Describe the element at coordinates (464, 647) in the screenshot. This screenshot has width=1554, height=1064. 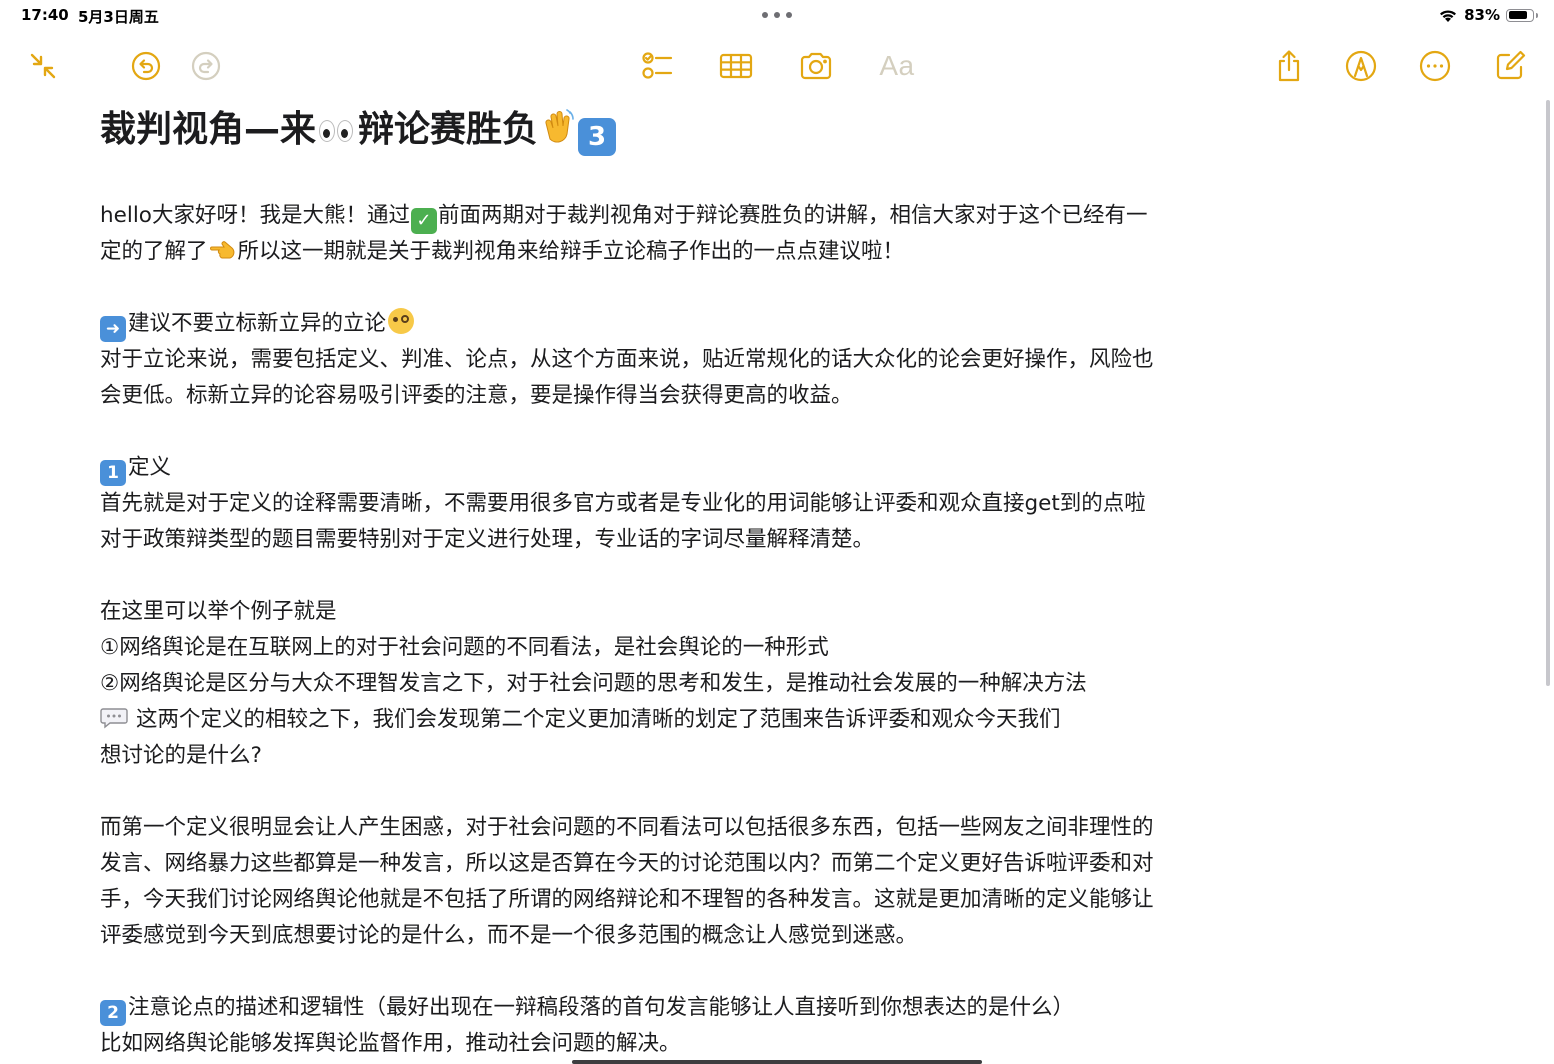
I see `example-1: ①网络舆论是在互联网上的对于社会问题的不同看法，是社会舆论的一种形式` at that location.